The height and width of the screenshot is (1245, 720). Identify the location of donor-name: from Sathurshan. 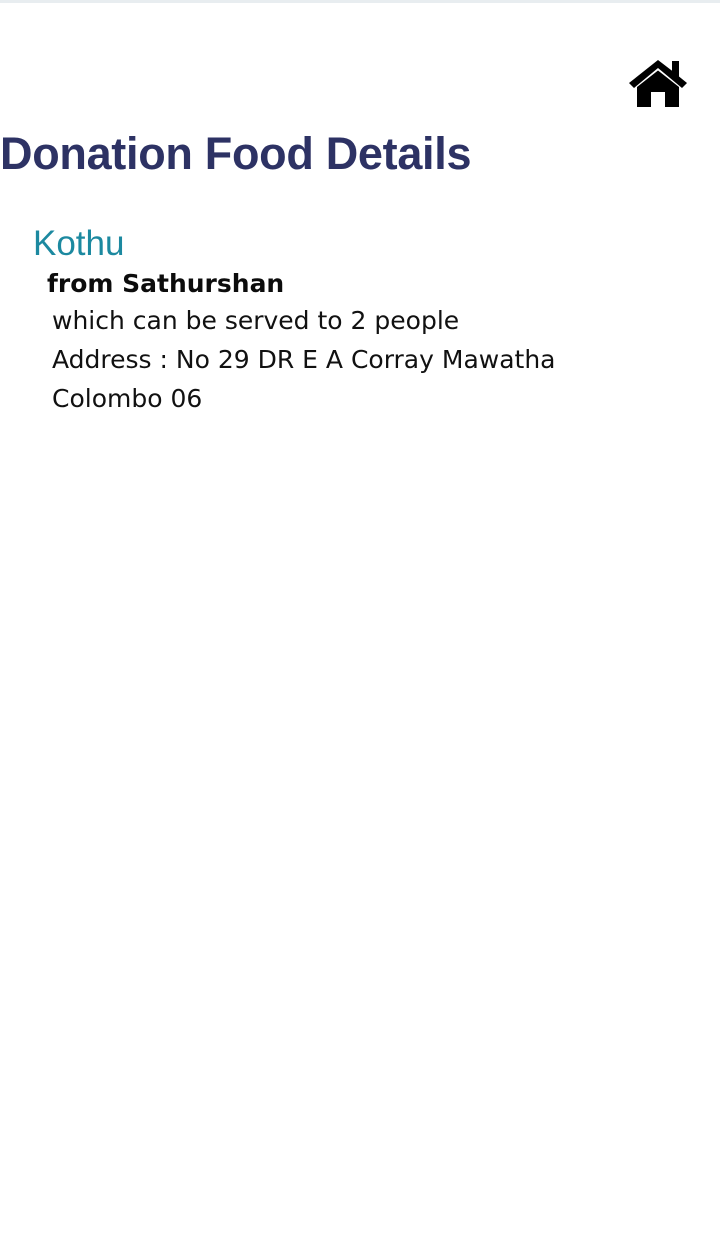
(166, 283).